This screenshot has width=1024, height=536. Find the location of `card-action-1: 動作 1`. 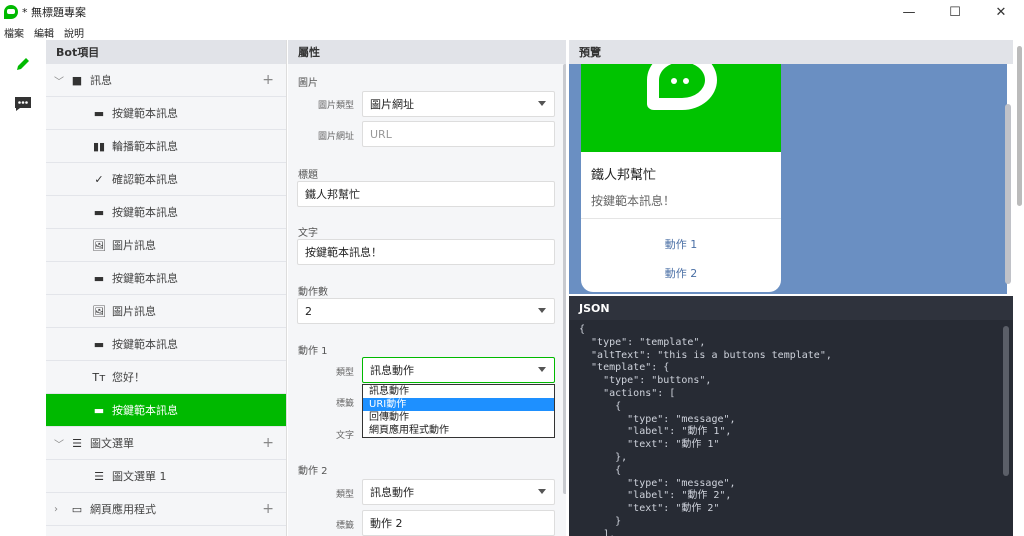

card-action-1: 動作 1 is located at coordinates (681, 244).